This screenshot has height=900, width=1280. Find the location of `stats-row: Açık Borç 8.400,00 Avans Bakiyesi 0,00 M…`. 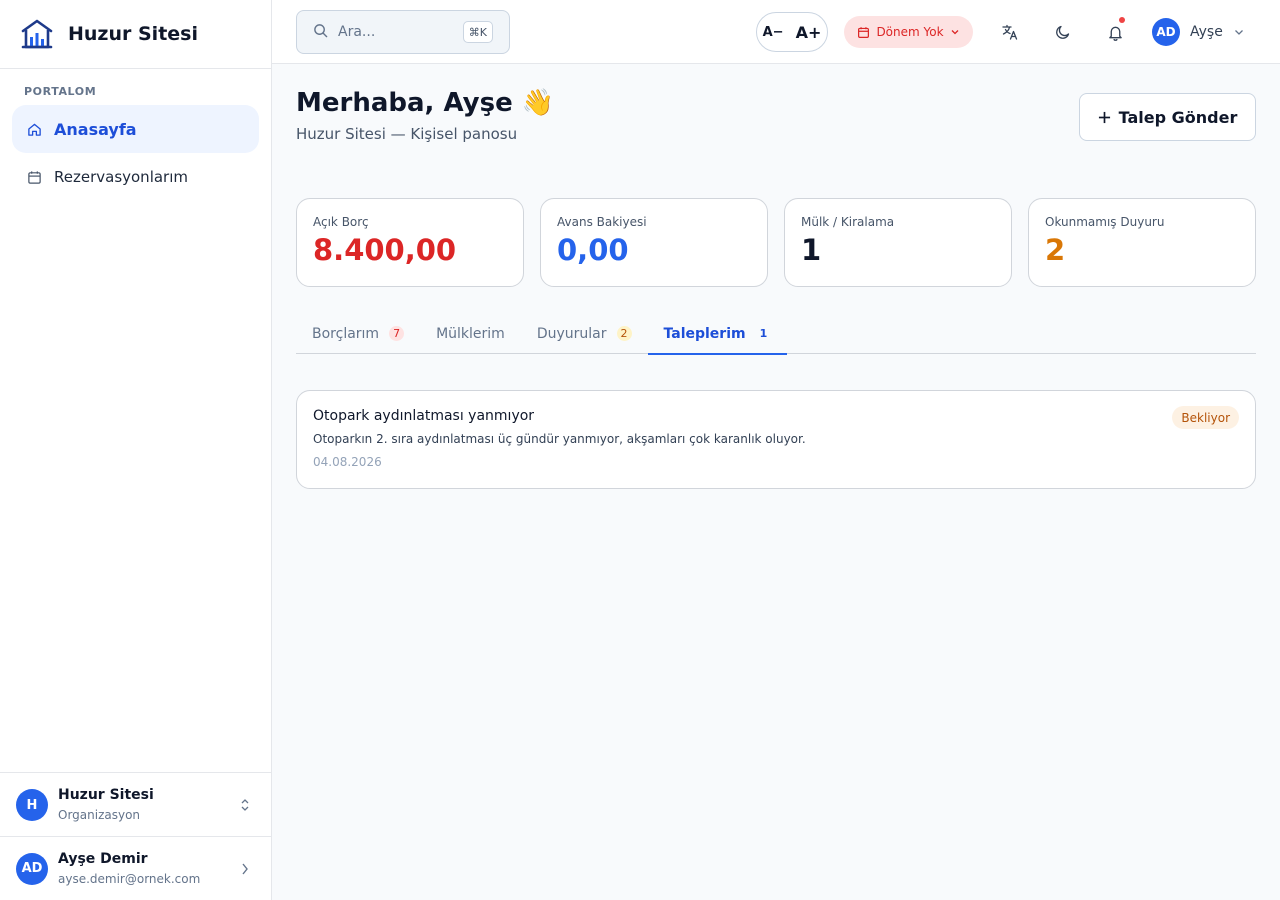

stats-row: Açık Borç 8.400,00 Avans Bakiyesi 0,00 M… is located at coordinates (776, 242).